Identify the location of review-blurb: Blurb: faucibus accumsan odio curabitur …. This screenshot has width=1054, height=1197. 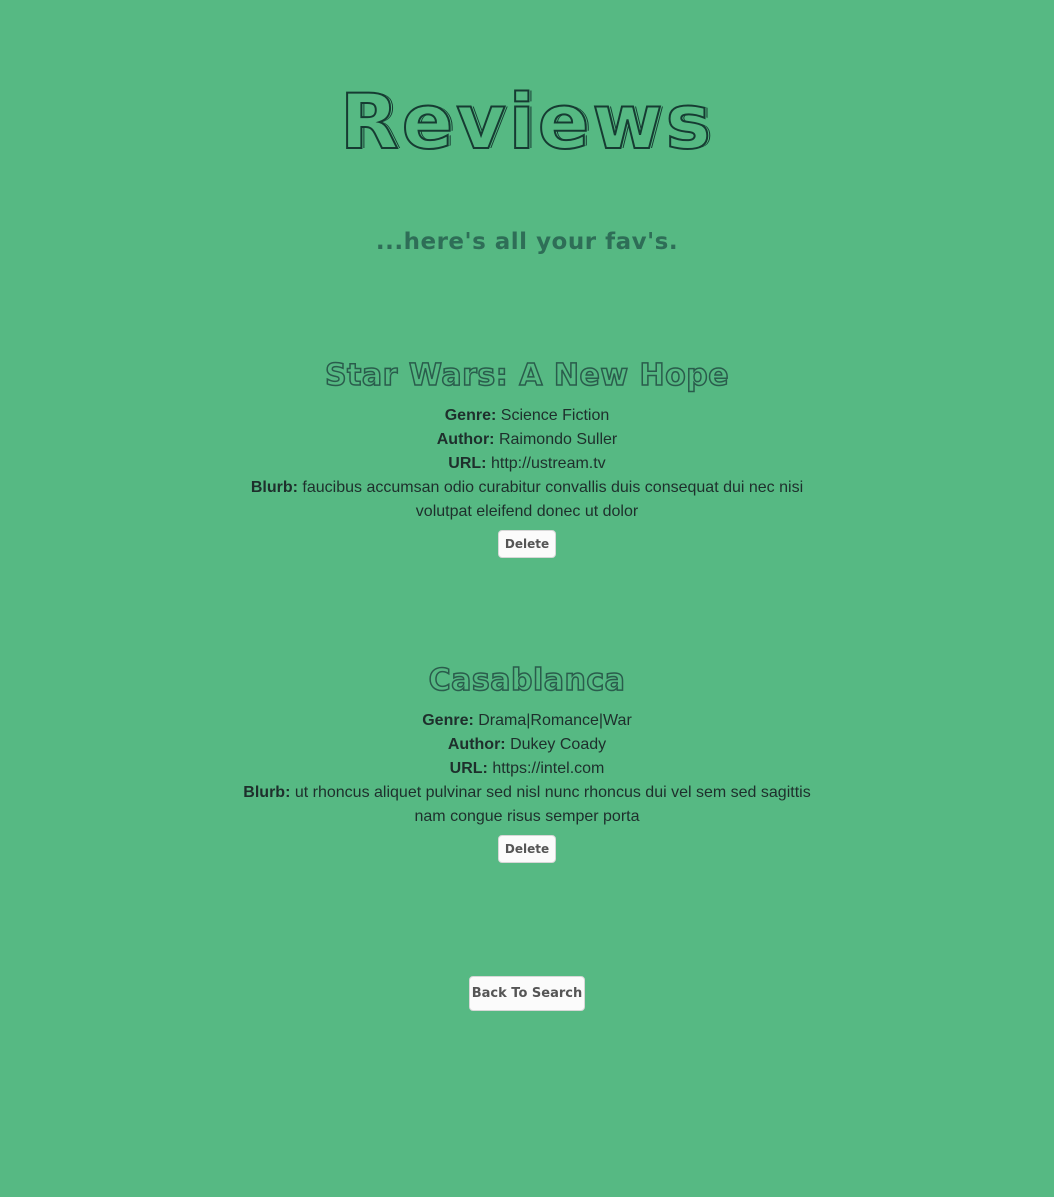
(527, 500).